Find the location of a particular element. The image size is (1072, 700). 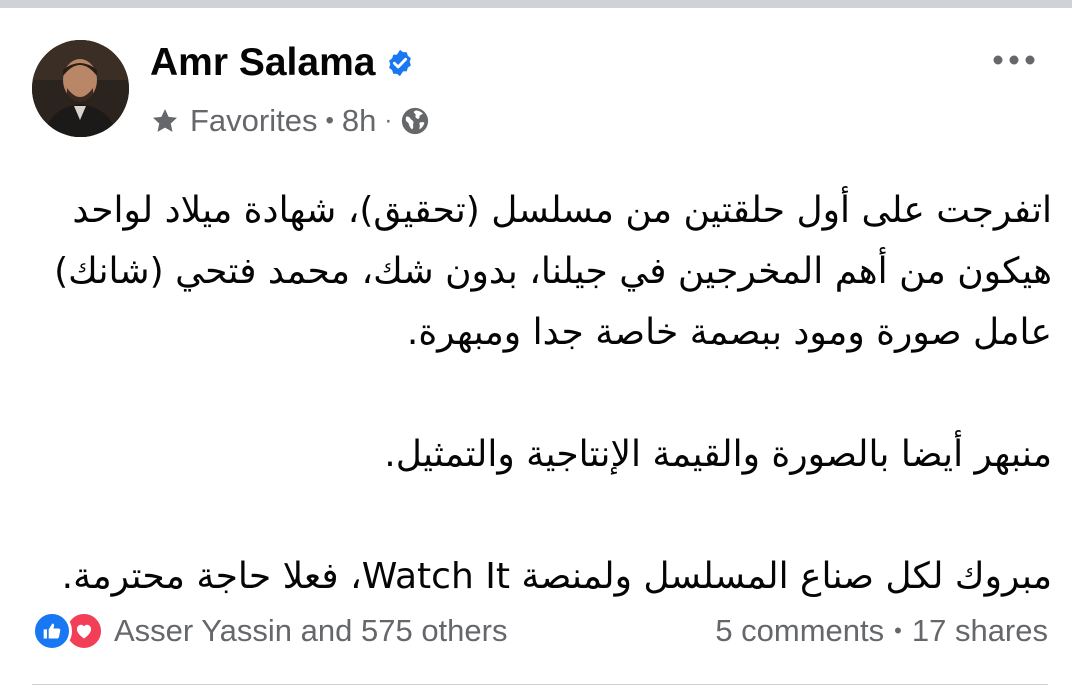

verified-badge-icon is located at coordinates (400, 63).